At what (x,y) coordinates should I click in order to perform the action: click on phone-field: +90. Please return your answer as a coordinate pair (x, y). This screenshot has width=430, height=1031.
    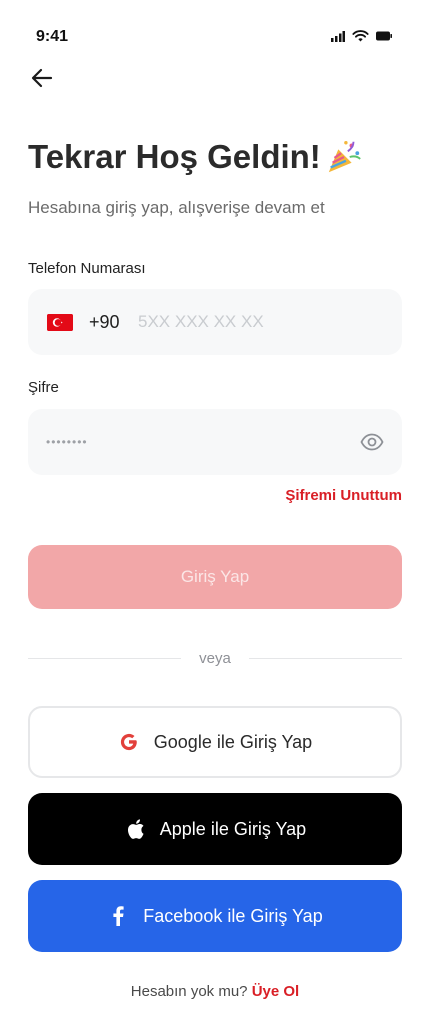
    Looking at the image, I should click on (215, 322).